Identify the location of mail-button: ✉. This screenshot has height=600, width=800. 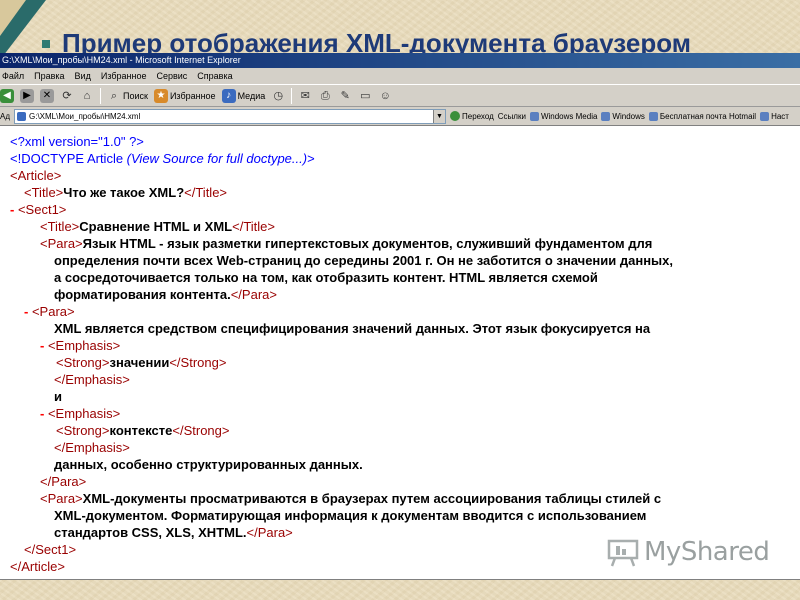
(305, 96).